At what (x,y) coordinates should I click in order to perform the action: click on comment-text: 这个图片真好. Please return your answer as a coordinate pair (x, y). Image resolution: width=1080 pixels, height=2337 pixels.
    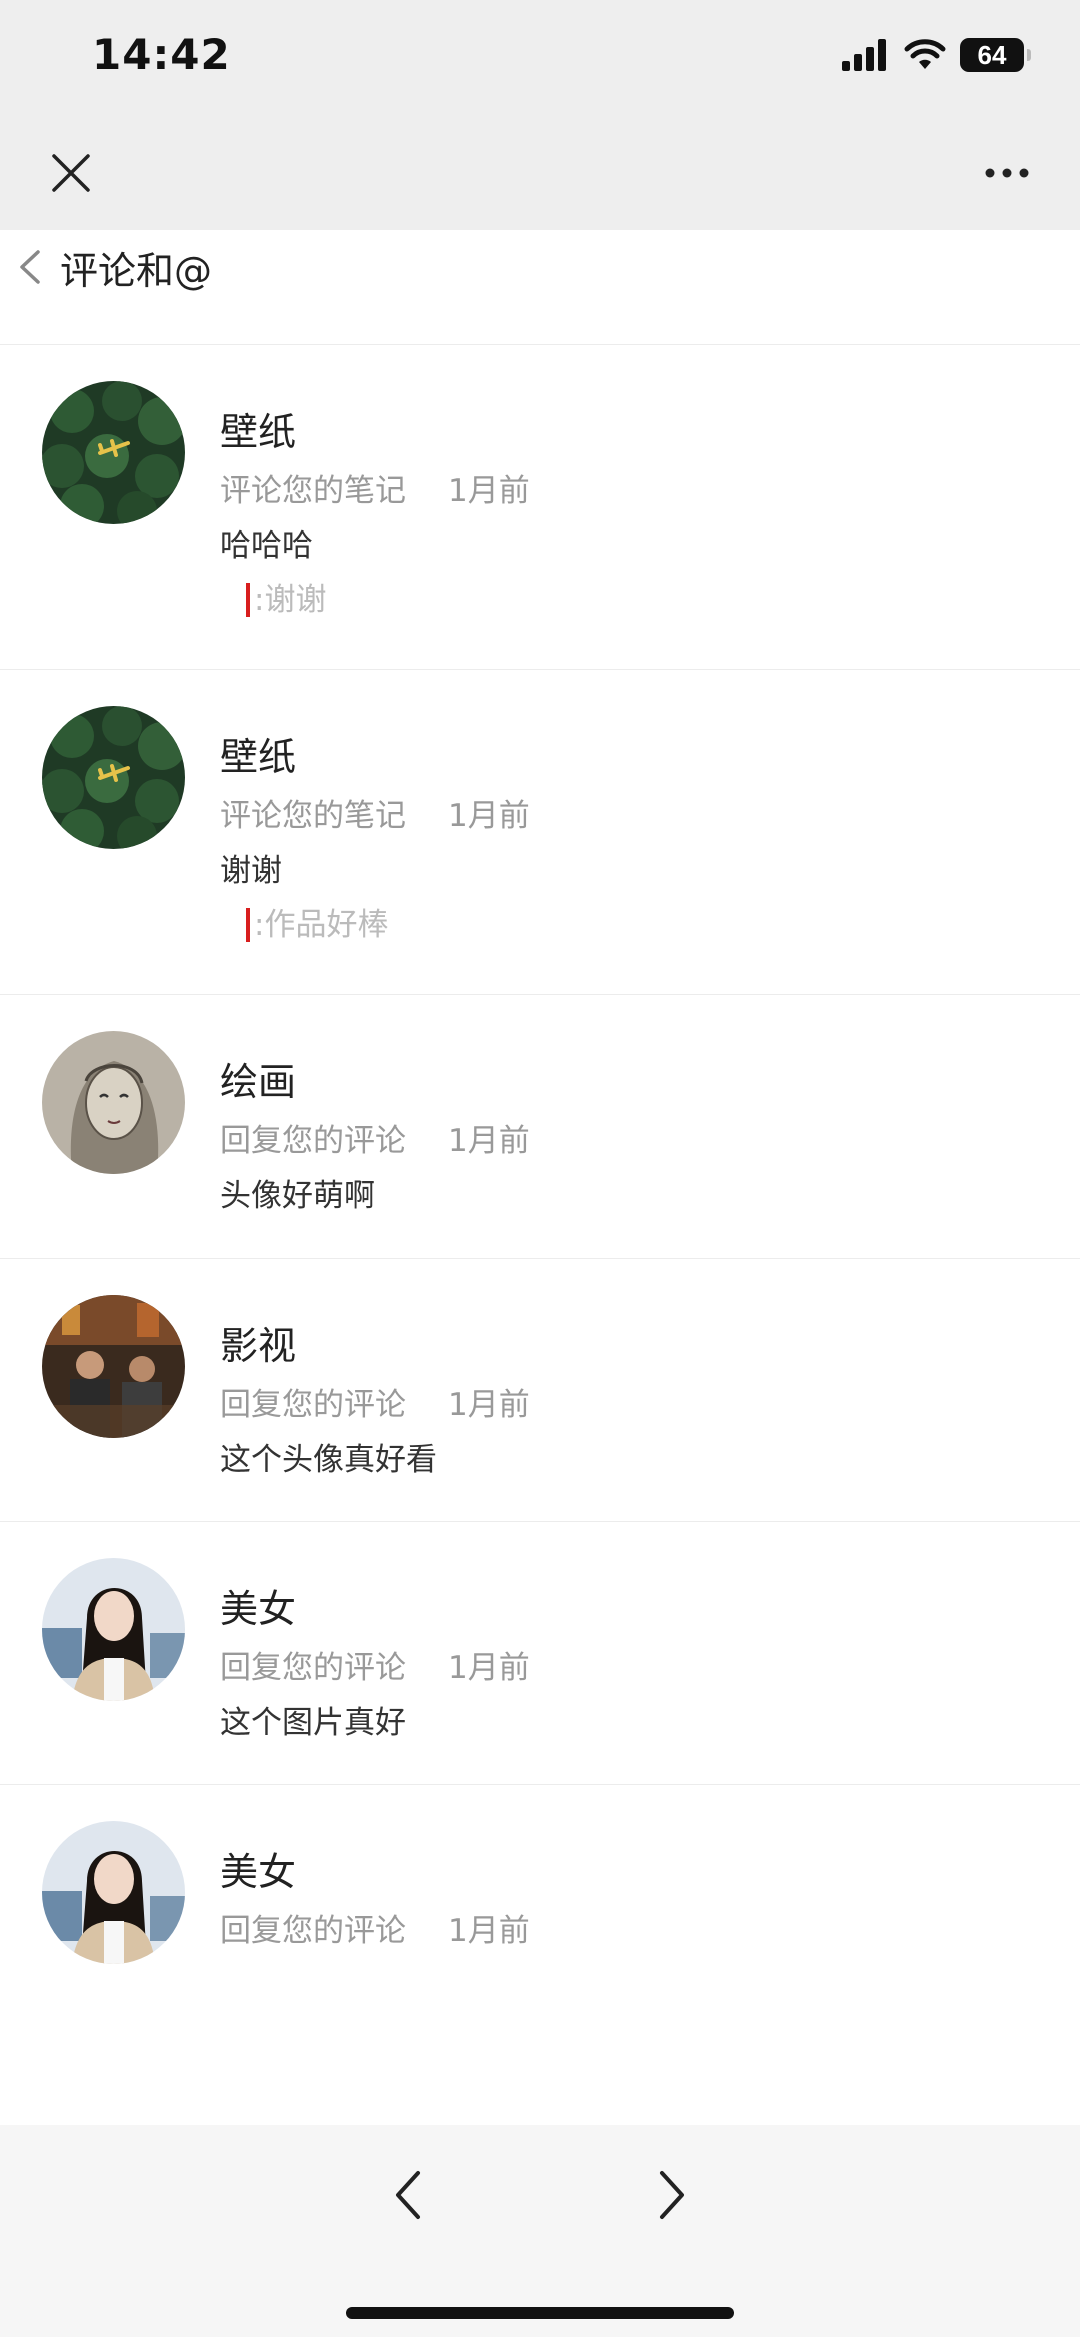
    Looking at the image, I should click on (313, 1723).